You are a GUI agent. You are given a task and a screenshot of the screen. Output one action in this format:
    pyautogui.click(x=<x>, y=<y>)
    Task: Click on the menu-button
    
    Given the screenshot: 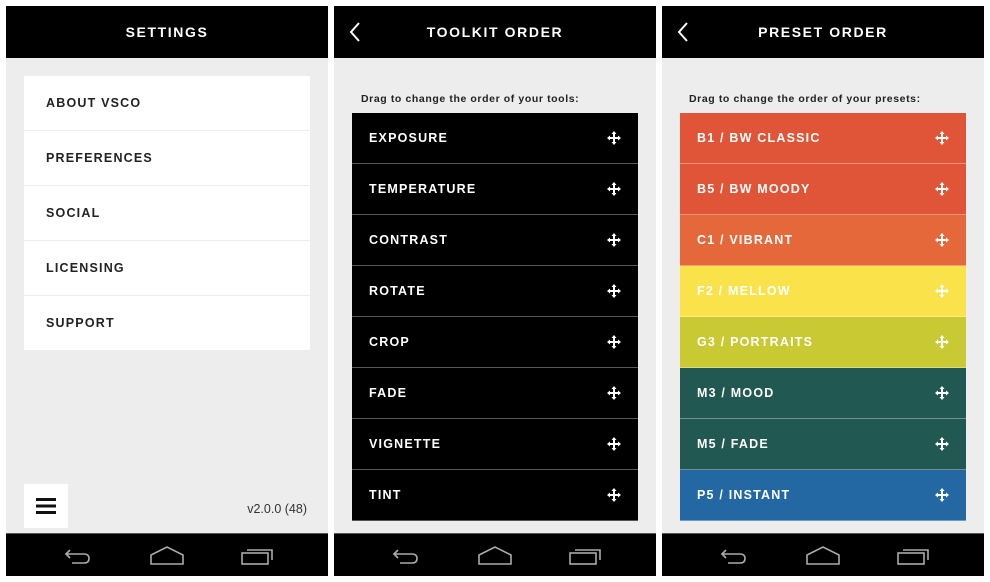 What is the action you would take?
    pyautogui.click(x=46, y=506)
    